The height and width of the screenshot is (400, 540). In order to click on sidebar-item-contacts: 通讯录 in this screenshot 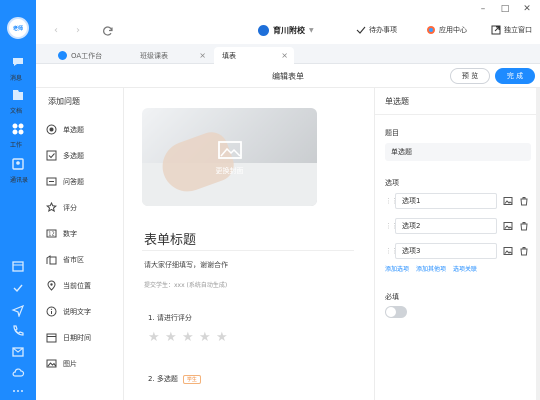, I will do `click(18, 170)`.